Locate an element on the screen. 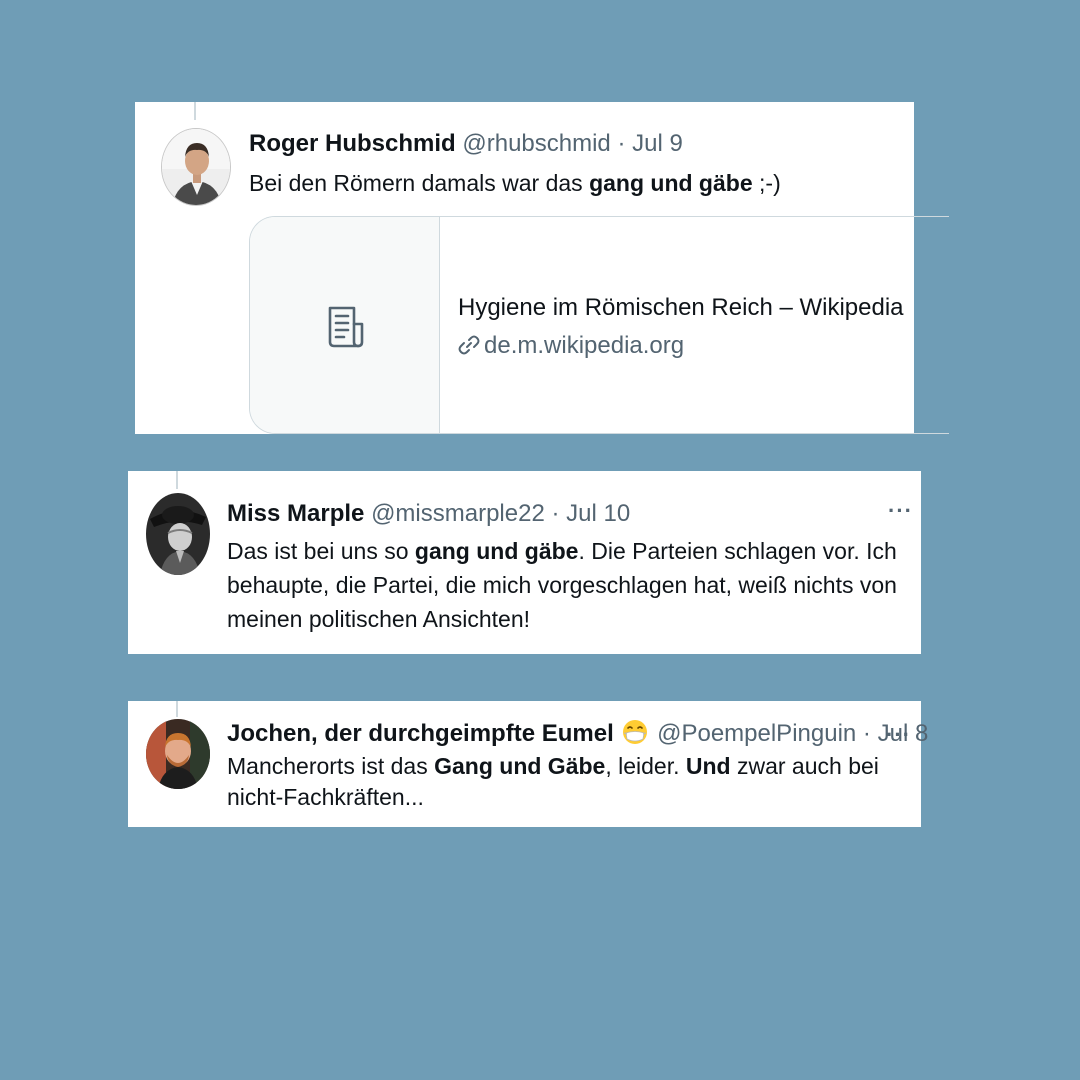  link-preview-thumbnail is located at coordinates (345, 325).